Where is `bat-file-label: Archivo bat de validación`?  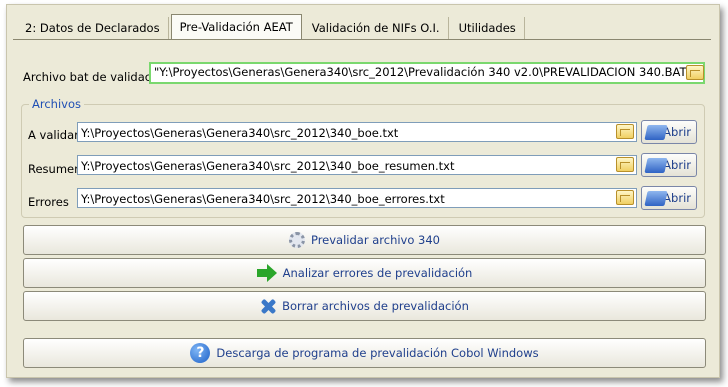 bat-file-label: Archivo bat de validación is located at coordinates (96, 77).